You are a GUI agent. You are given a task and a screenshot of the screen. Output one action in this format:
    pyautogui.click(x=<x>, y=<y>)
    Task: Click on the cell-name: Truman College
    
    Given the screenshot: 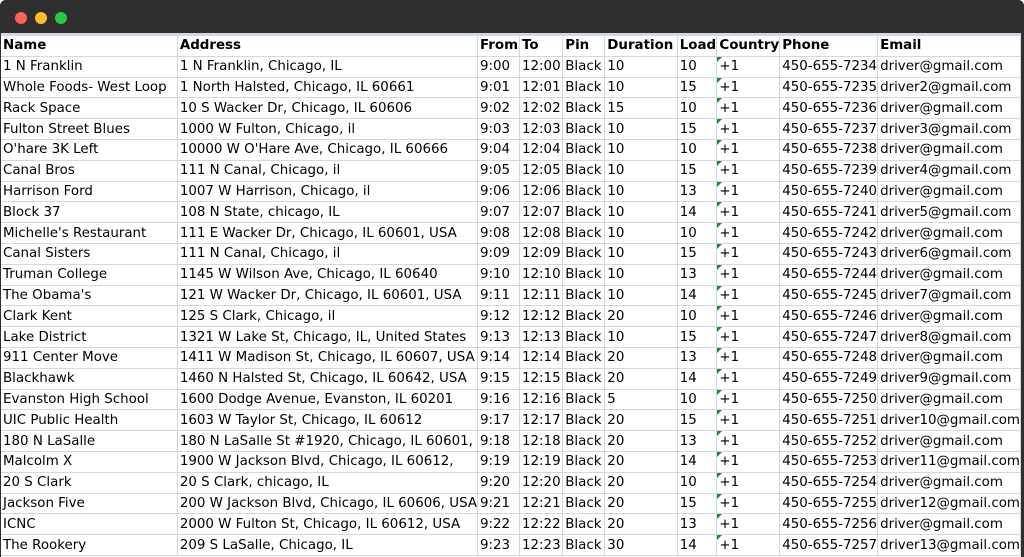 What is the action you would take?
    pyautogui.click(x=89, y=274)
    